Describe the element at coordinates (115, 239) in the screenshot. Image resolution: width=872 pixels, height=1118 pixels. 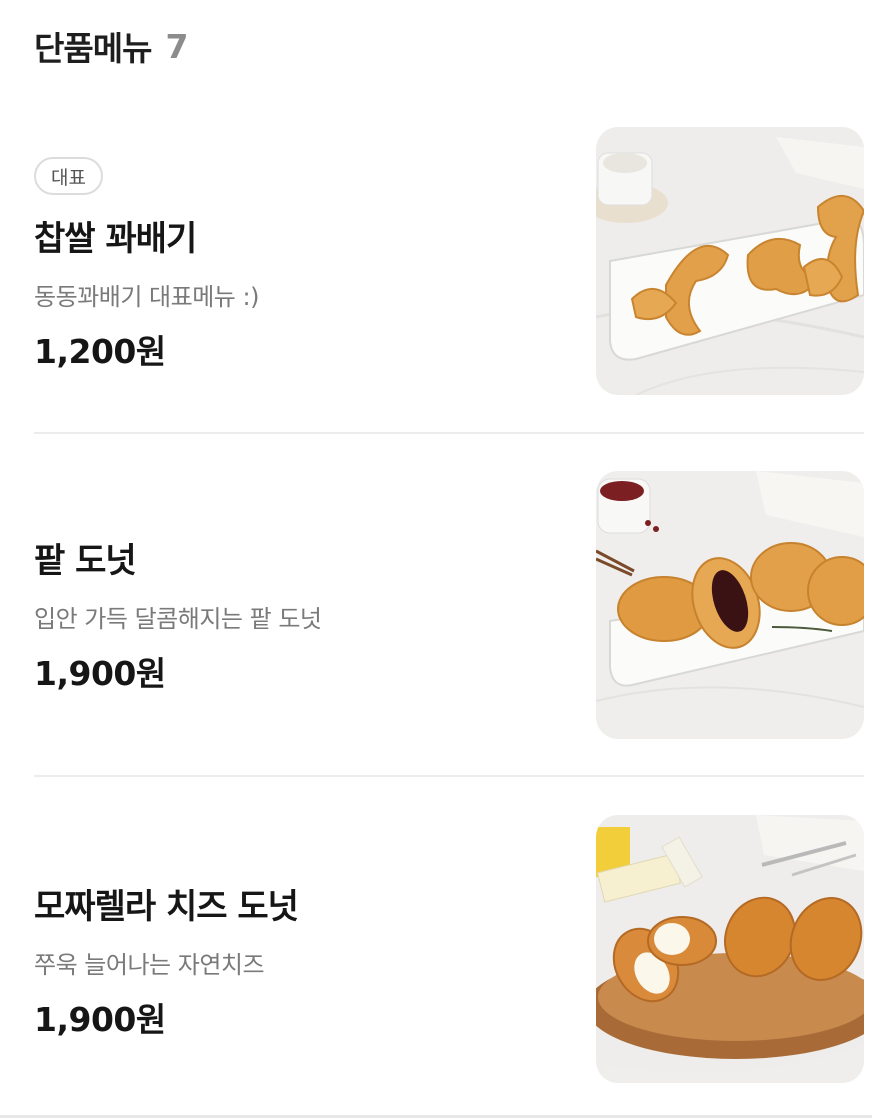
I see `menu-item-name: 찹쌀 꽈배기` at that location.